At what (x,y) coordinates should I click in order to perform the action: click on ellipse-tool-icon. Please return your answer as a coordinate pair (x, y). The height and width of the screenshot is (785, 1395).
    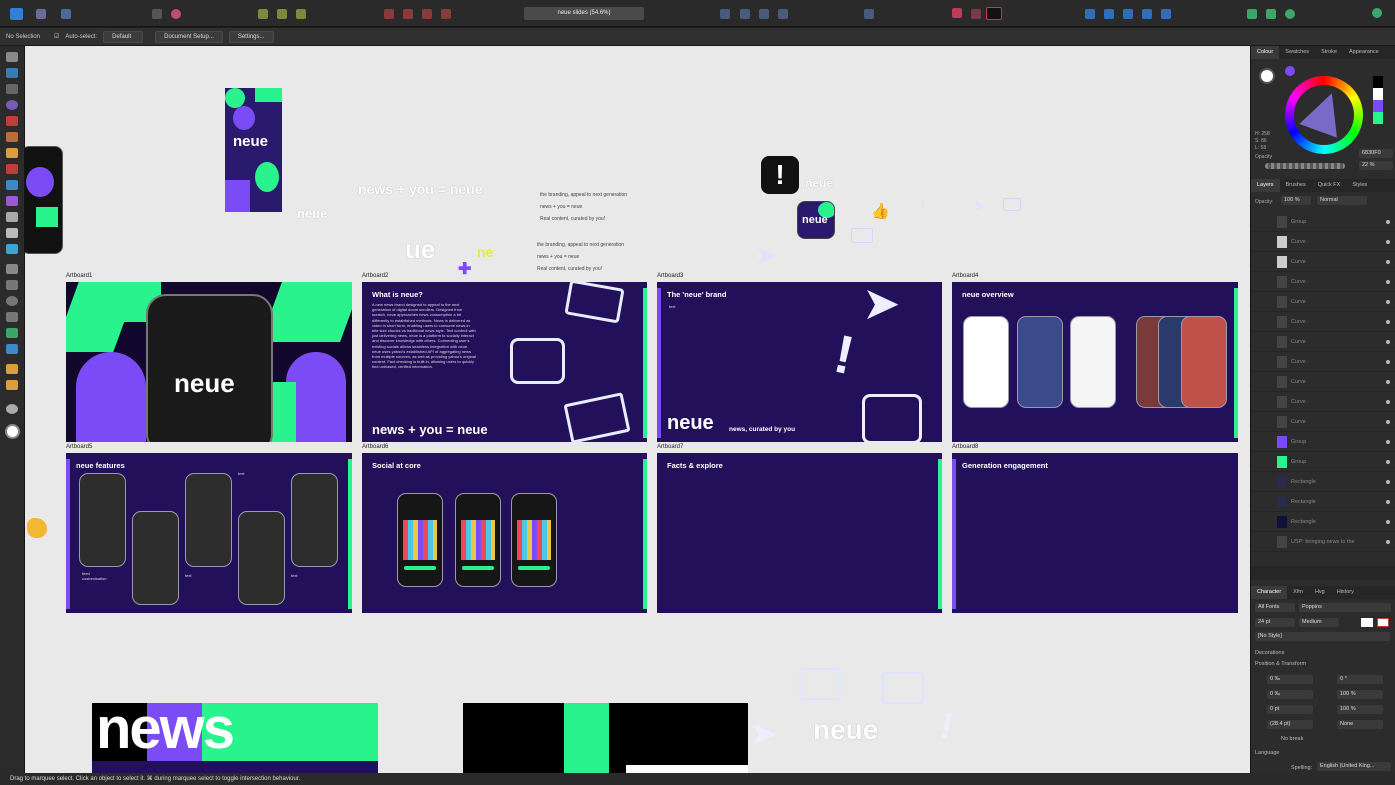
    Looking at the image, I should click on (12, 301).